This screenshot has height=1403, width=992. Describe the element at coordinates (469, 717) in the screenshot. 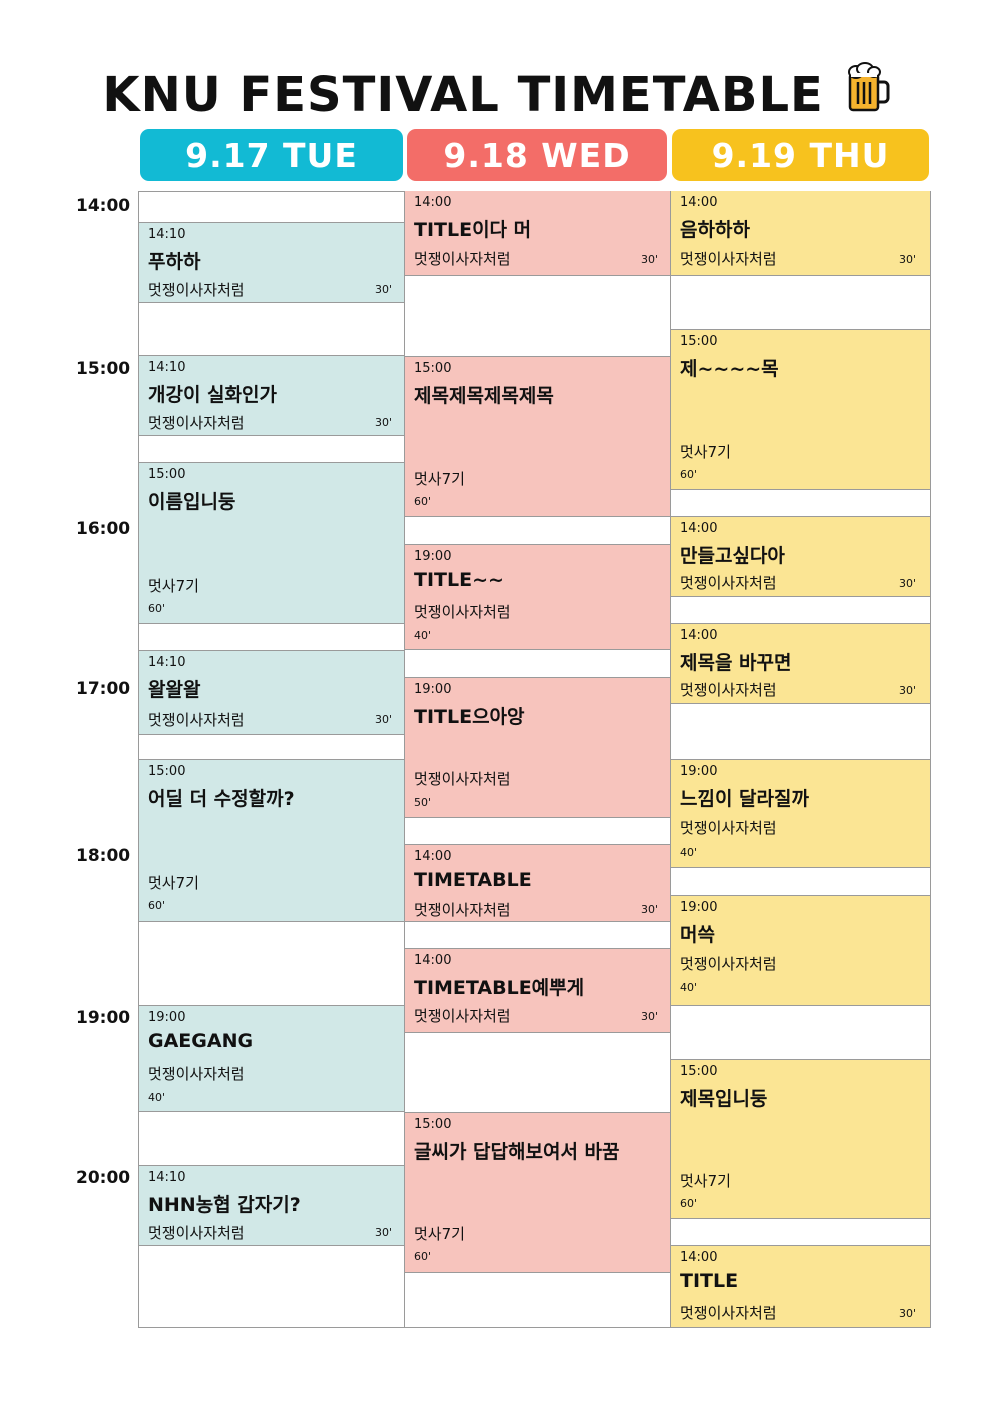

I see `event-title: TITLE으아앙` at that location.